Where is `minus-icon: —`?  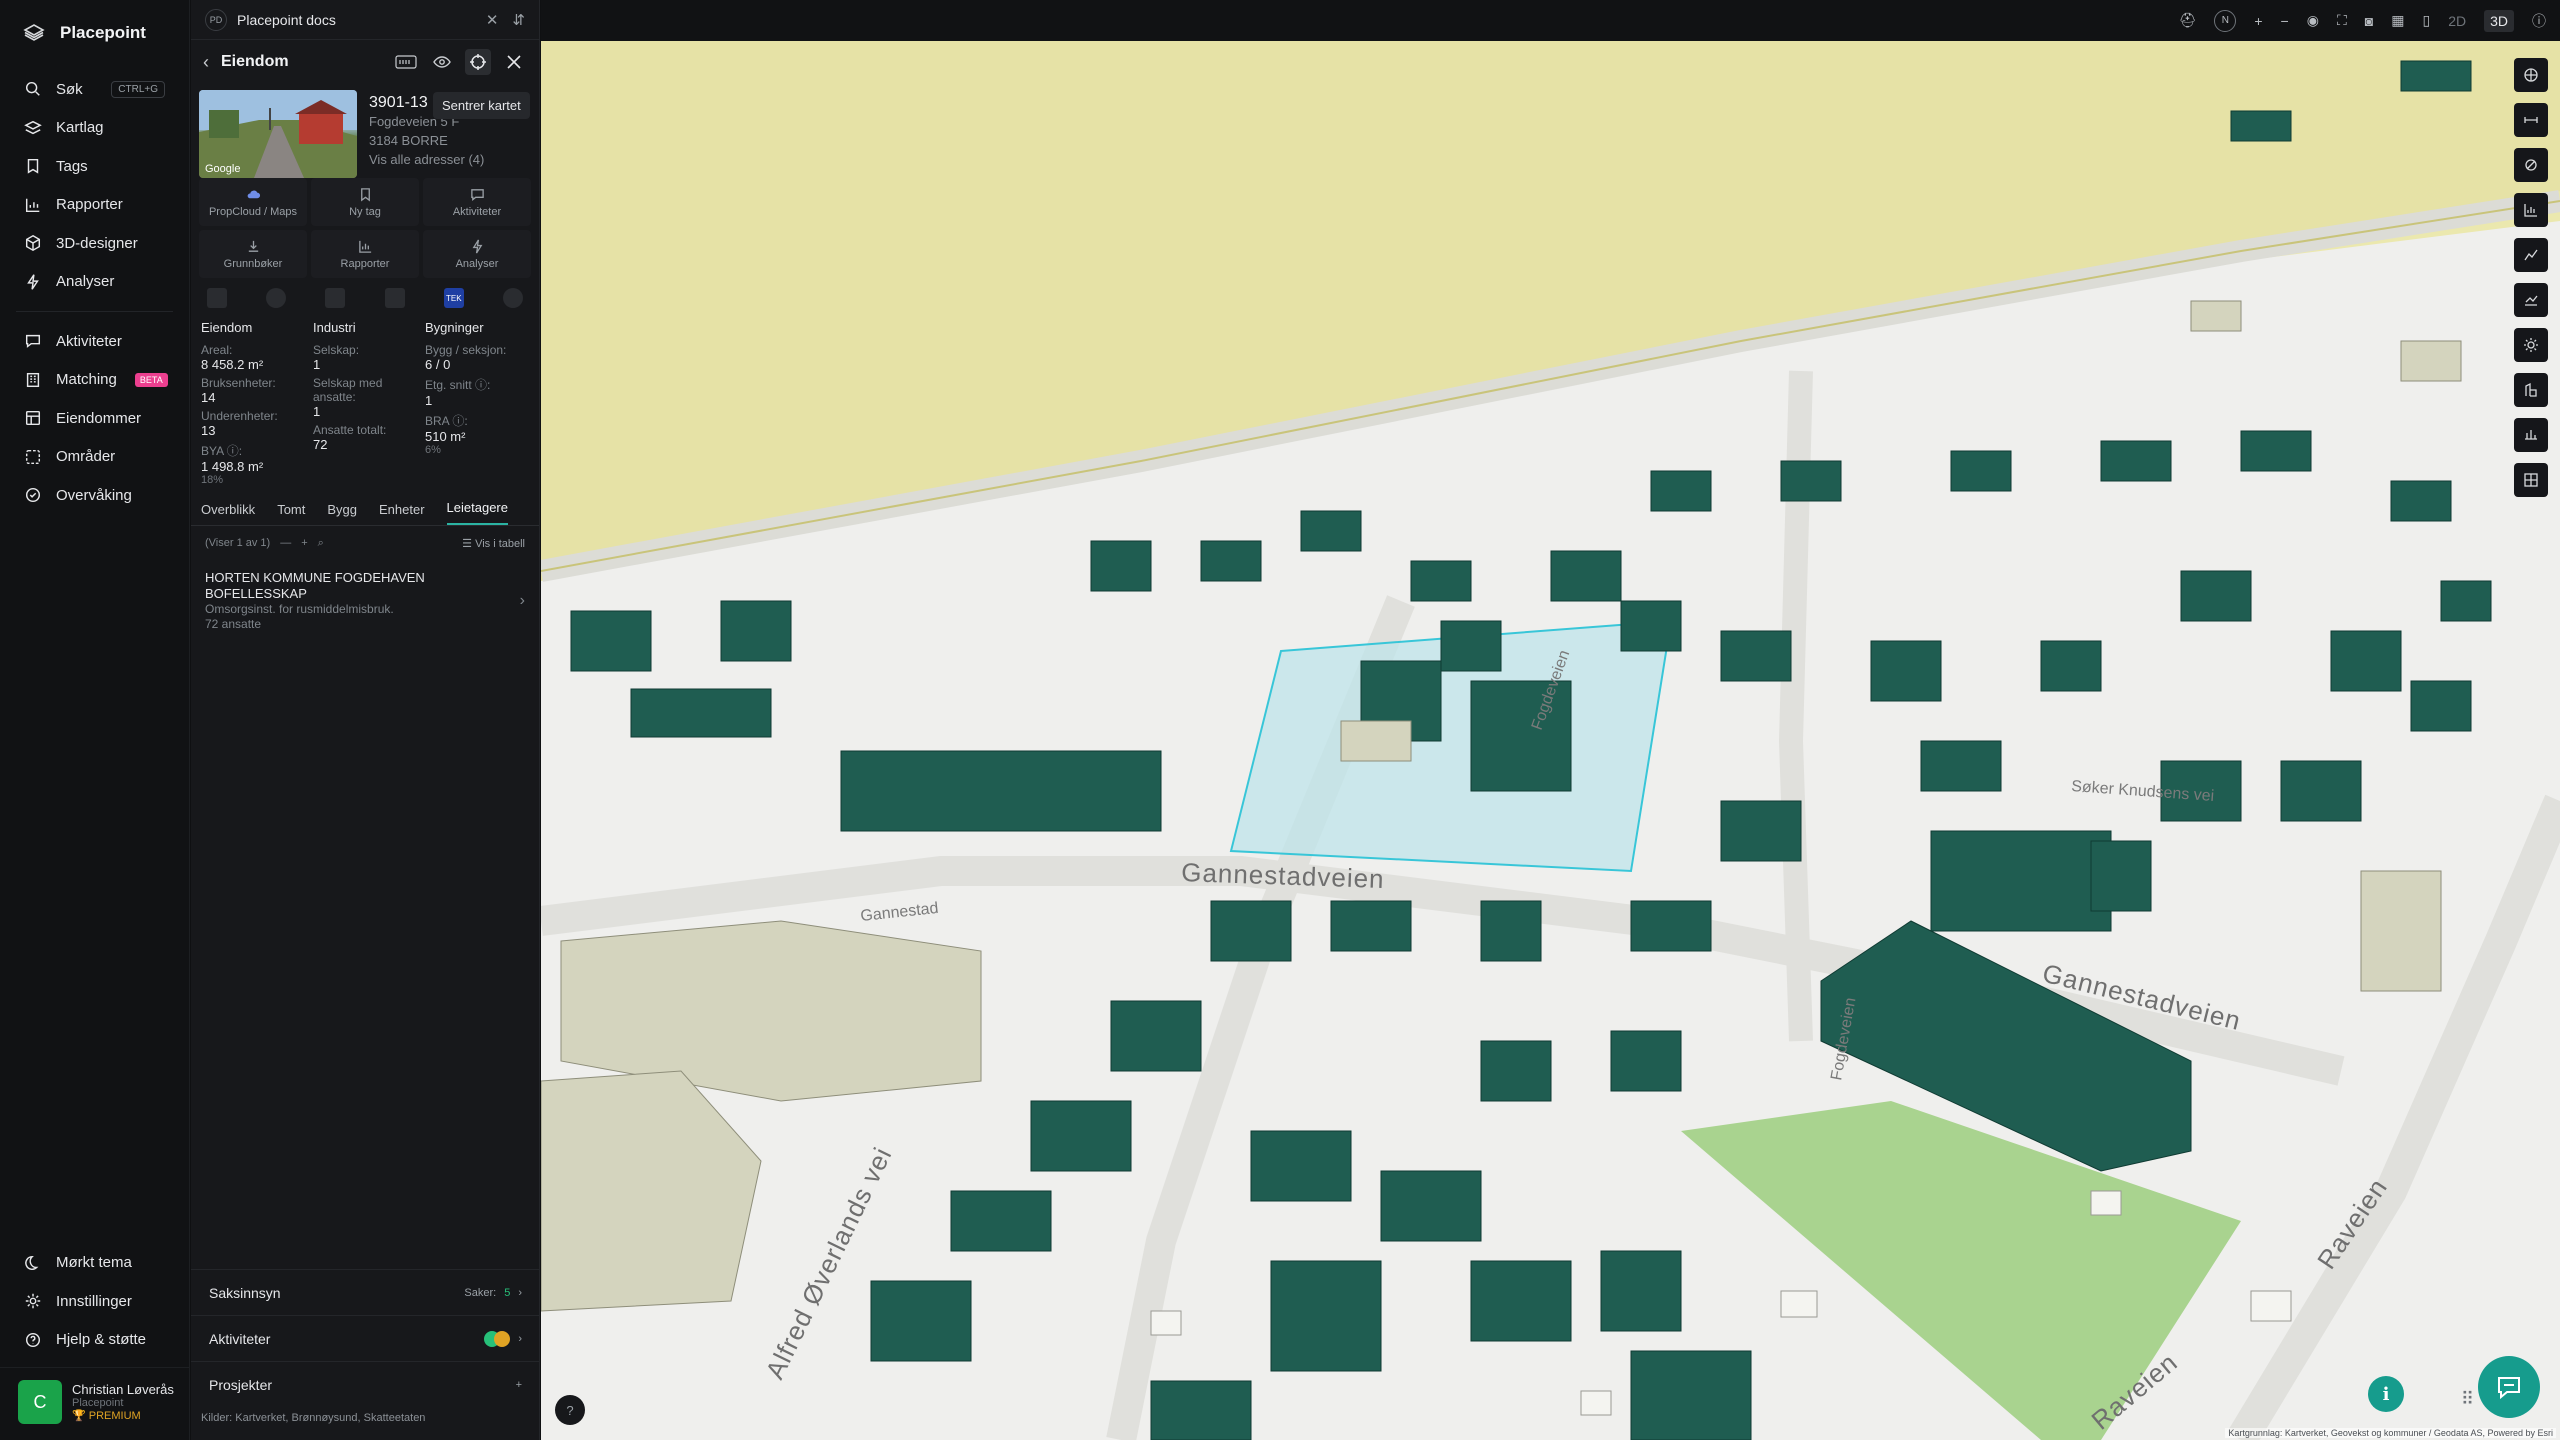 minus-icon: — is located at coordinates (285, 543).